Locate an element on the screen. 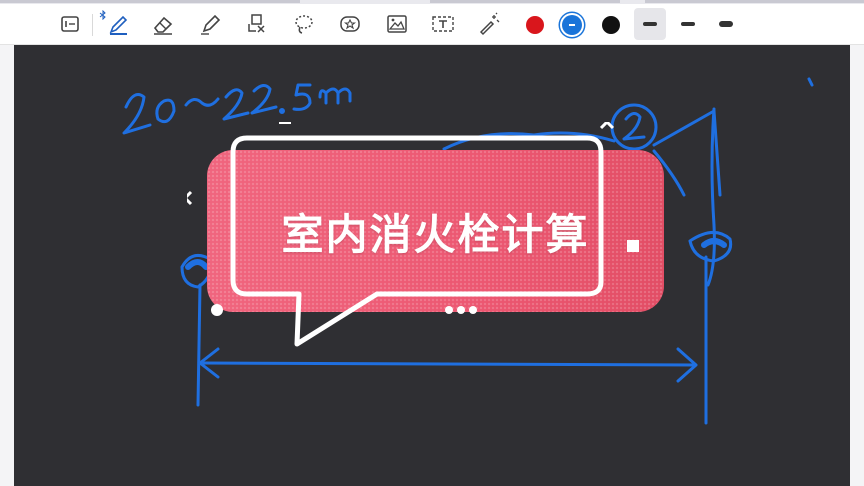 This screenshot has width=864, height=486. bluetooth-icon is located at coordinates (102, 15).